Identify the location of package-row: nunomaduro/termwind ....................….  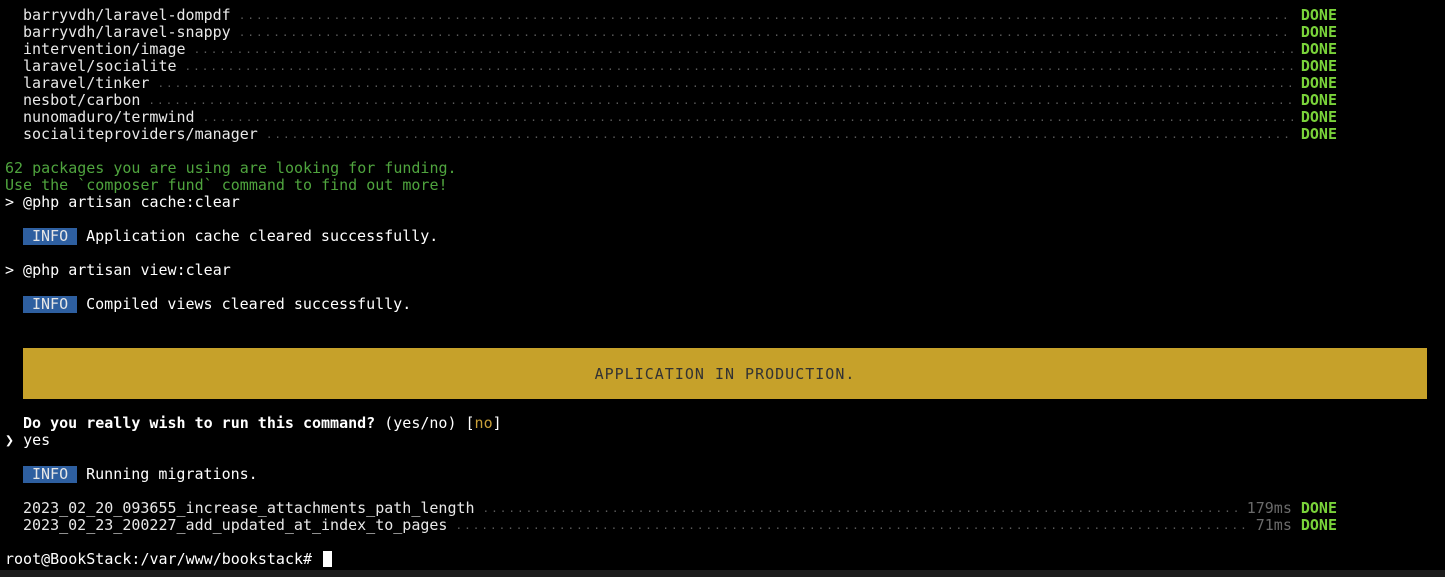
(680, 117).